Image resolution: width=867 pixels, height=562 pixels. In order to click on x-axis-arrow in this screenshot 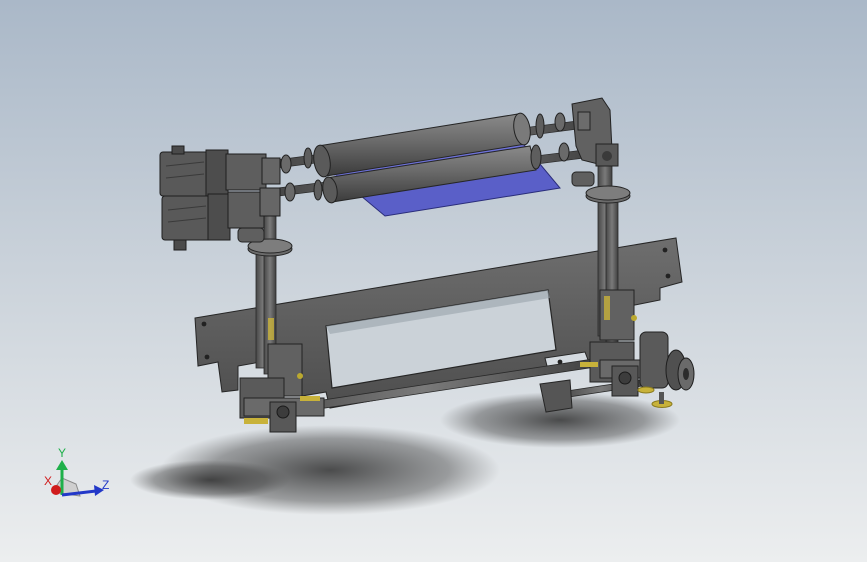, I will do `click(56, 490)`.